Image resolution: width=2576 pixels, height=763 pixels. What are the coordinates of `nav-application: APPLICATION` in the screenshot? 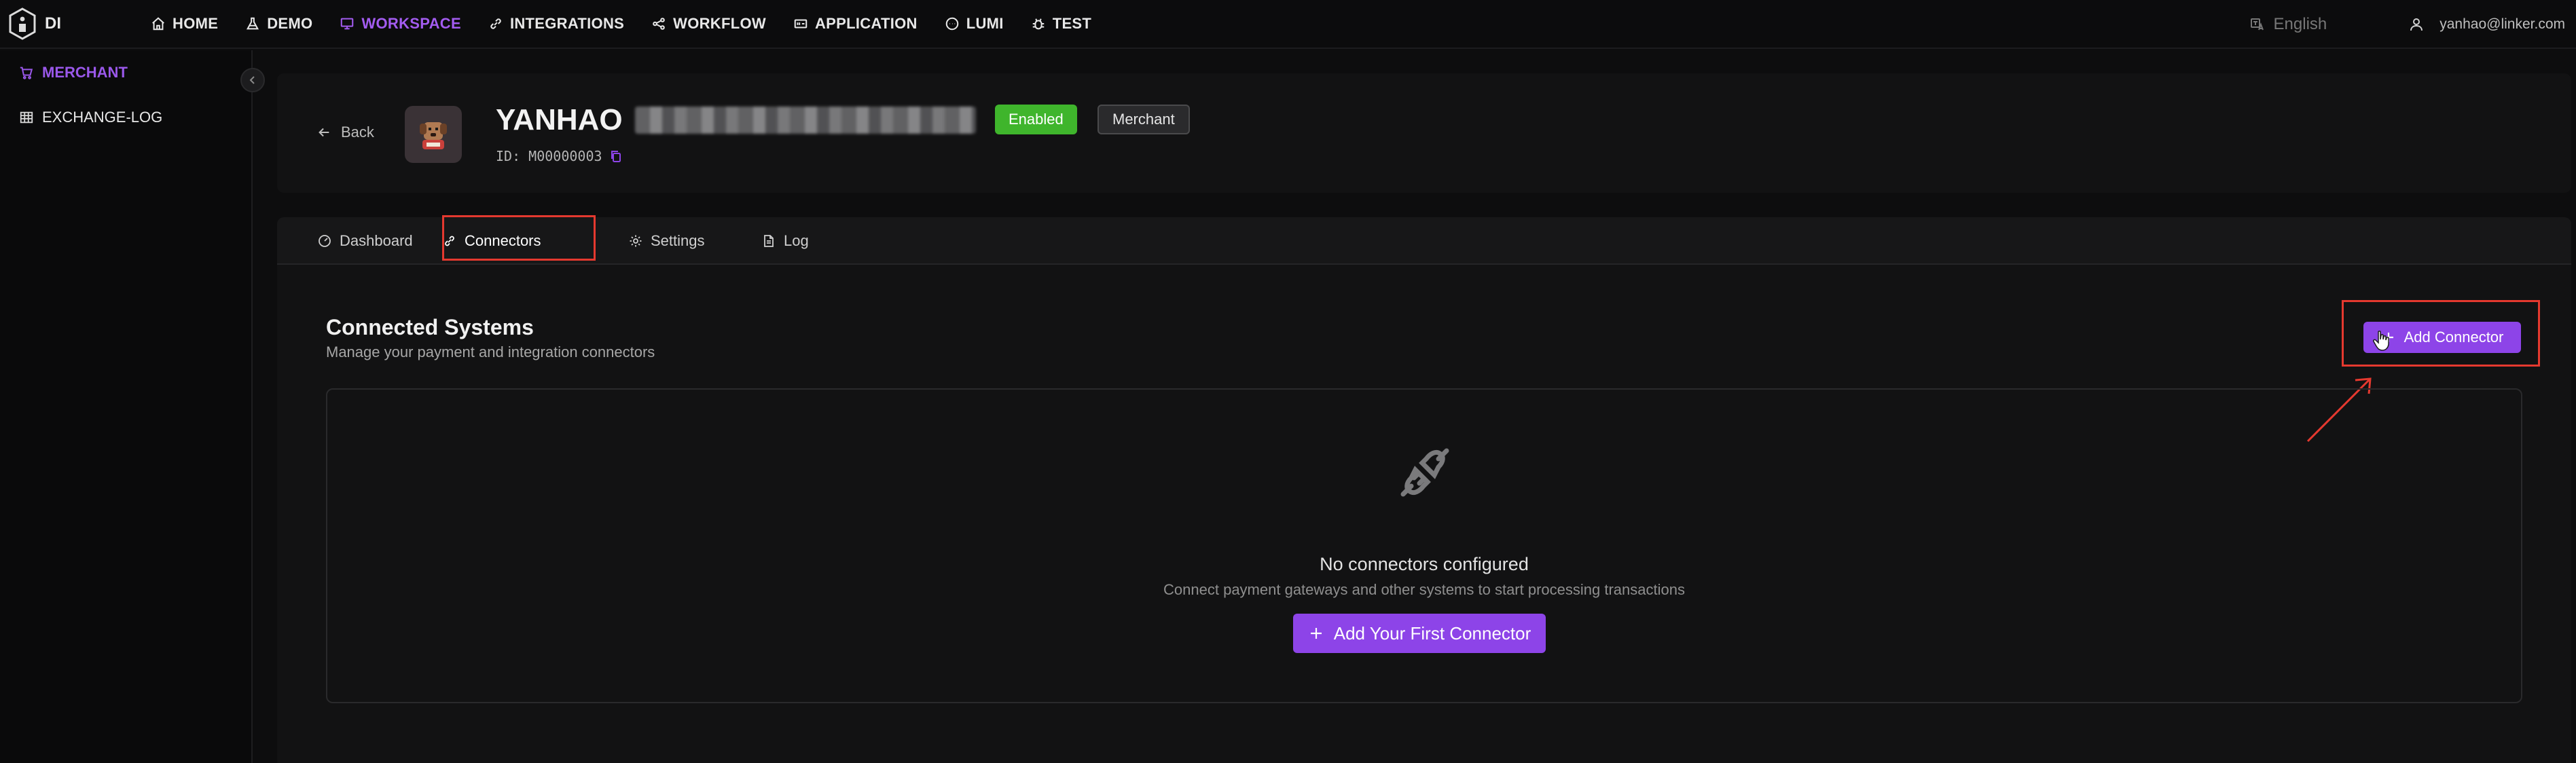 It's located at (855, 24).